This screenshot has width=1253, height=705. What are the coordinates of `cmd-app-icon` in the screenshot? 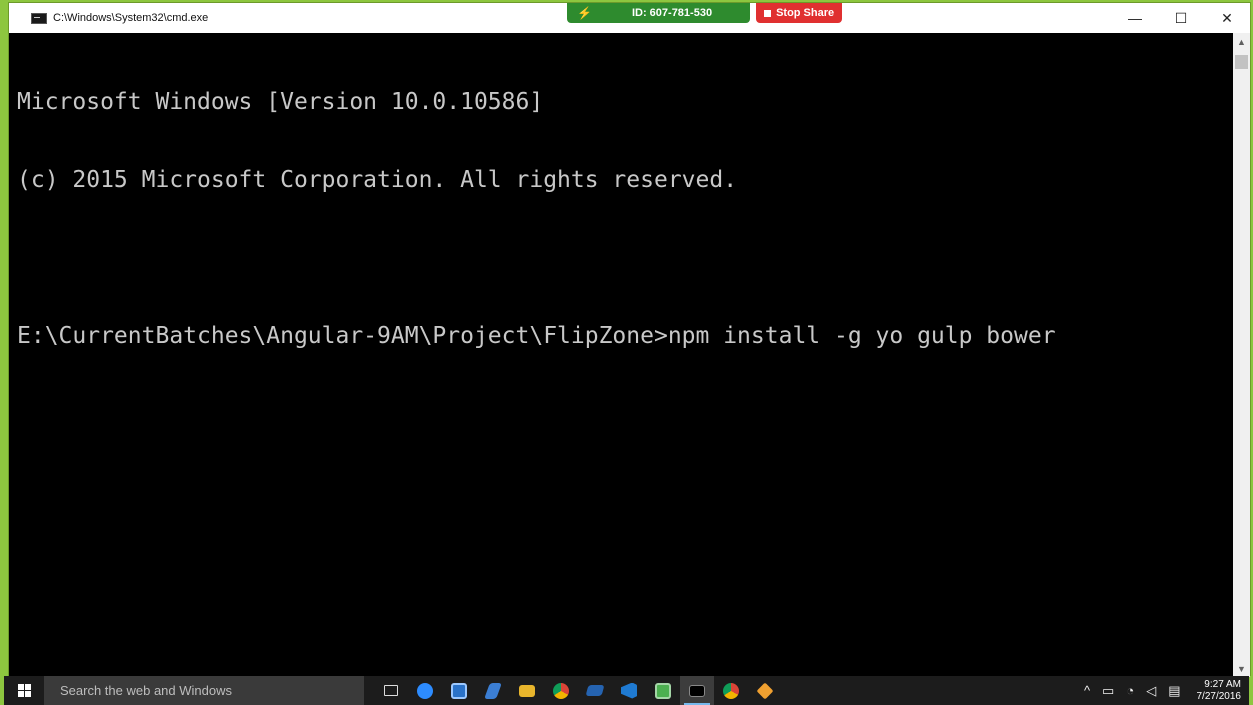 It's located at (39, 18).